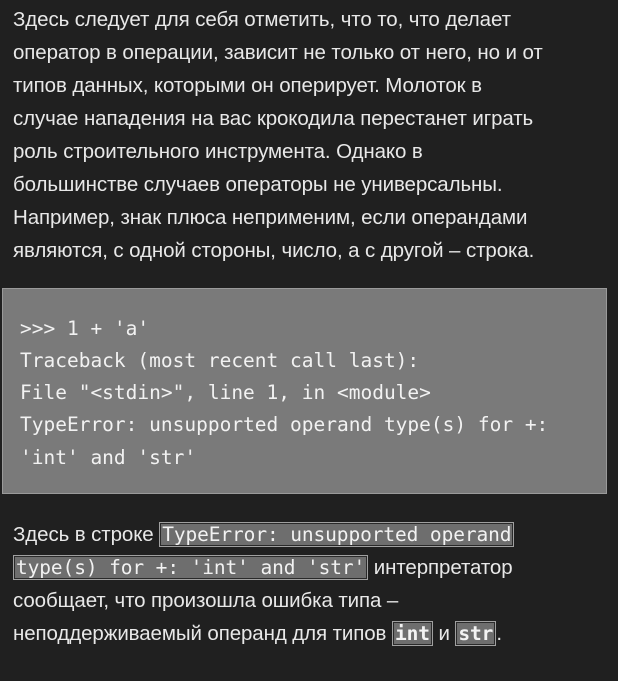  What do you see at coordinates (202, 633) in the screenshot?
I see `explanation-line4-prefix: неподдерживаемый операнд для типов` at bounding box center [202, 633].